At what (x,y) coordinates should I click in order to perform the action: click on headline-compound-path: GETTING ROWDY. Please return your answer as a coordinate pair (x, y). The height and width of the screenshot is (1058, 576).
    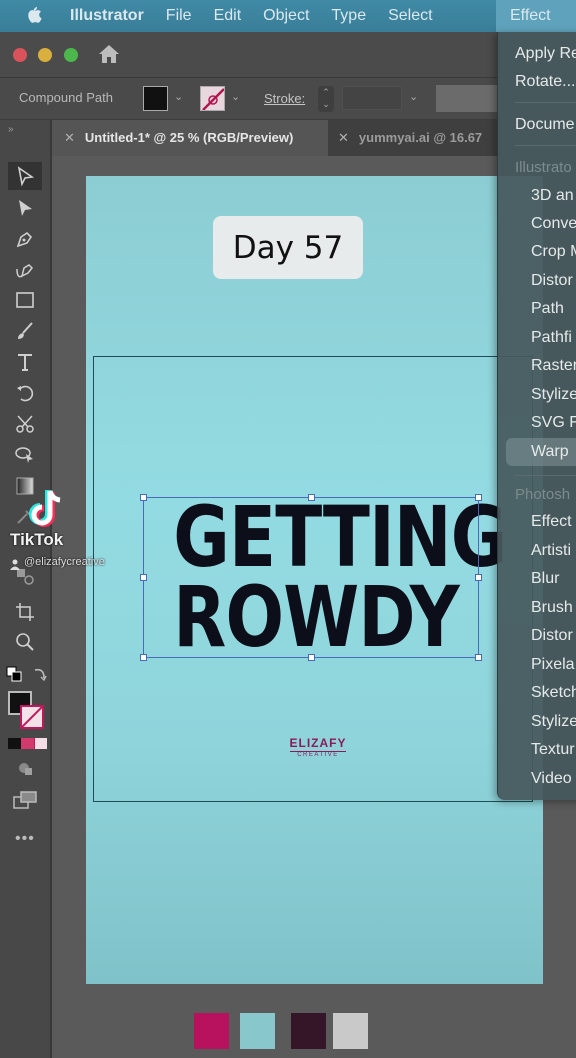
    Looking at the image, I should click on (325, 573).